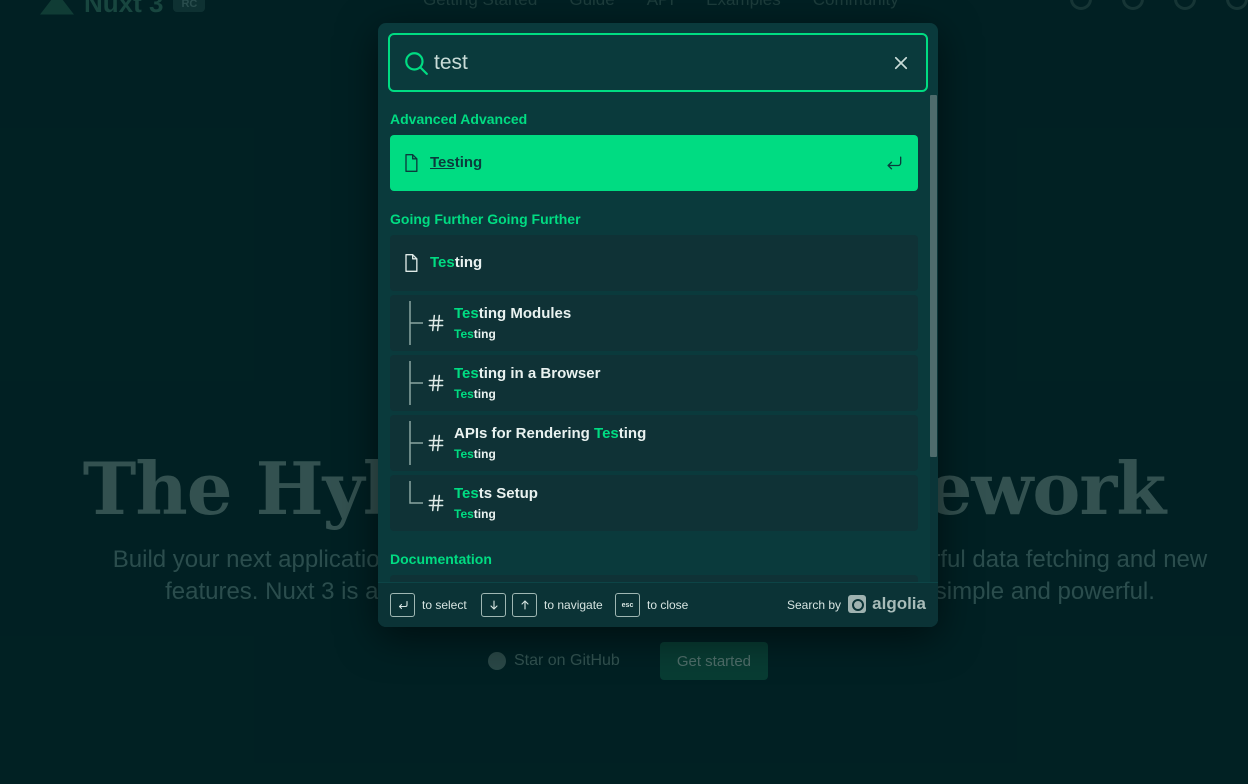  I want to click on result-item-testing-in-a-browser: Testing in a Browser Testing, so click(654, 383).